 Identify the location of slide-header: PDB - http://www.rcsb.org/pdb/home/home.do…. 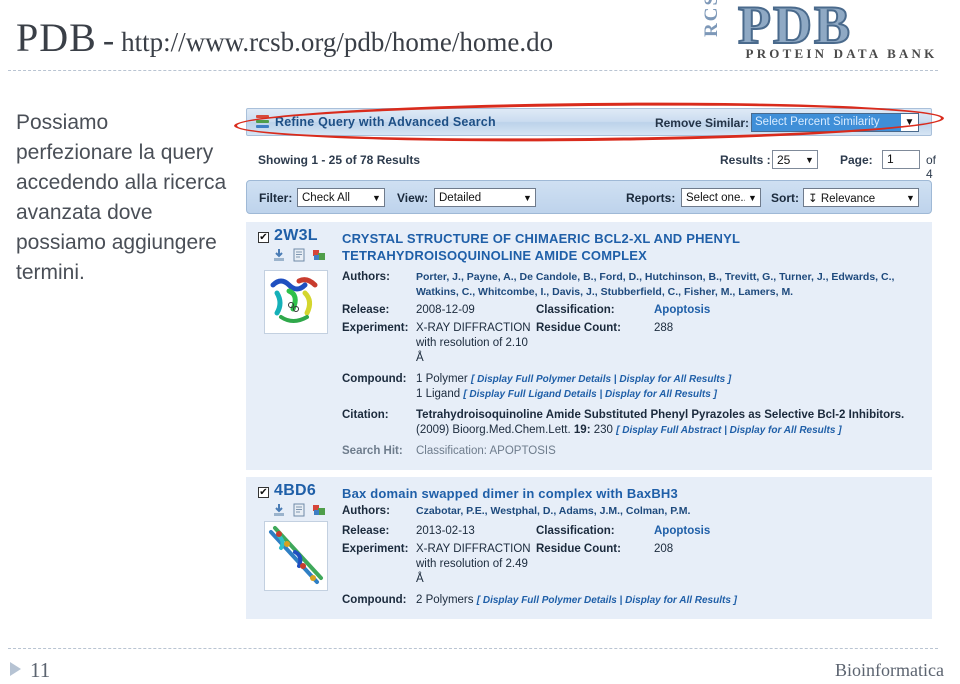
(480, 38).